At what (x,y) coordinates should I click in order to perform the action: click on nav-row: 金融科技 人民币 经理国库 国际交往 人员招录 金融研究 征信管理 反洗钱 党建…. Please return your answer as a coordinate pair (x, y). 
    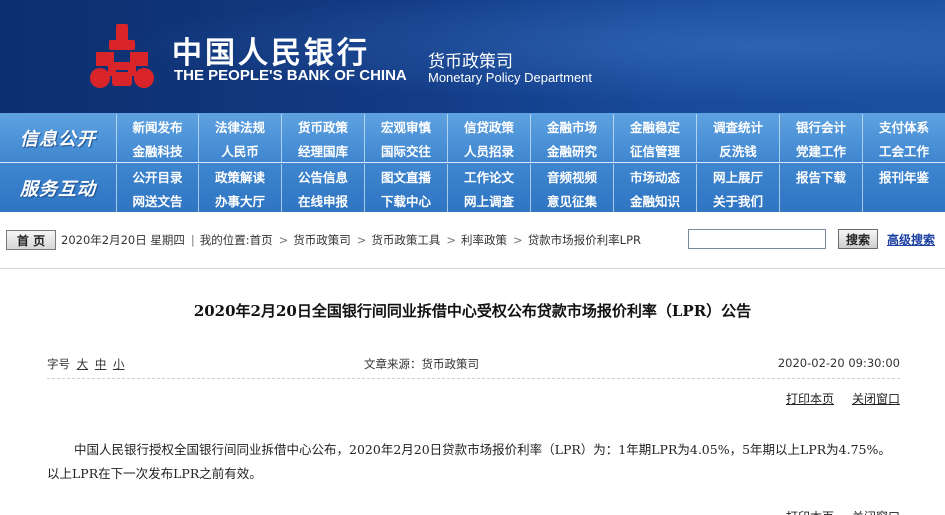
    Looking at the image, I should click on (530, 150).